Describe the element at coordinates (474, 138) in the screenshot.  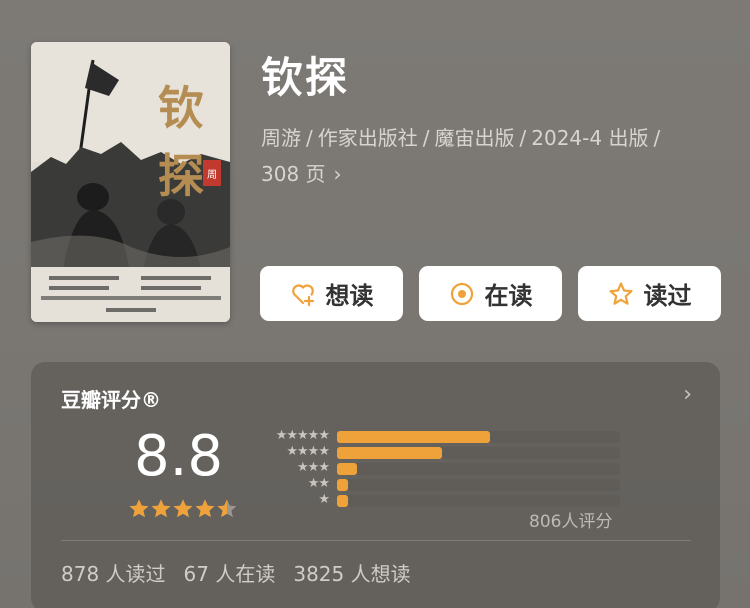
I see `producer: 魔宙出版` at that location.